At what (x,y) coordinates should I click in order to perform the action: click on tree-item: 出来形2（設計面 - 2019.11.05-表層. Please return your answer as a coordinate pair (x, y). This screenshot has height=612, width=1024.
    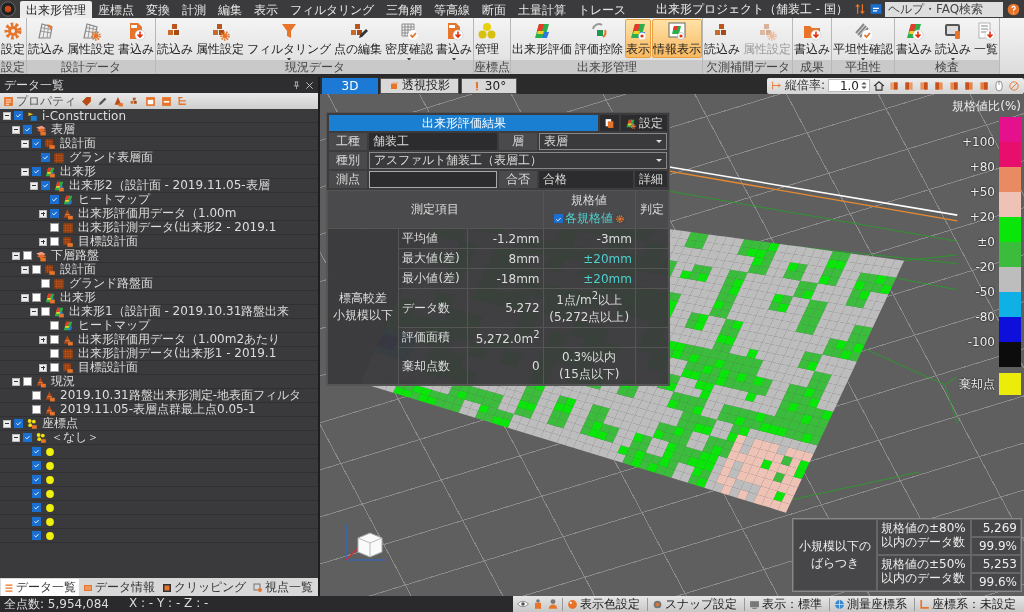
    Looking at the image, I should click on (169, 185).